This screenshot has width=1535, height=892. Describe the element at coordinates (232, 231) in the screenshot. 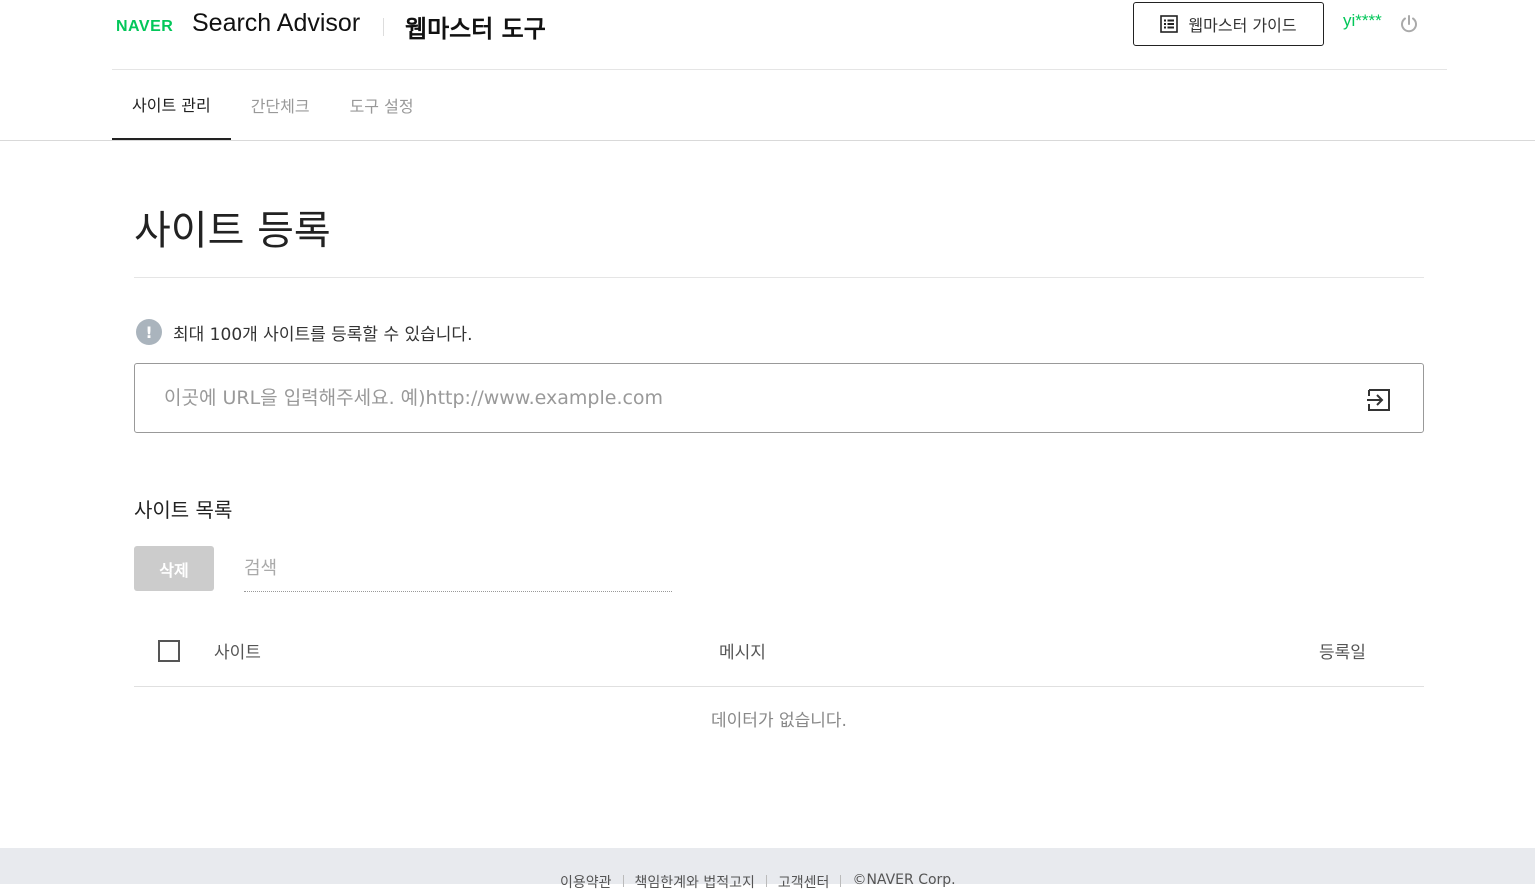

I see `page-title: 사이트 등록` at that location.